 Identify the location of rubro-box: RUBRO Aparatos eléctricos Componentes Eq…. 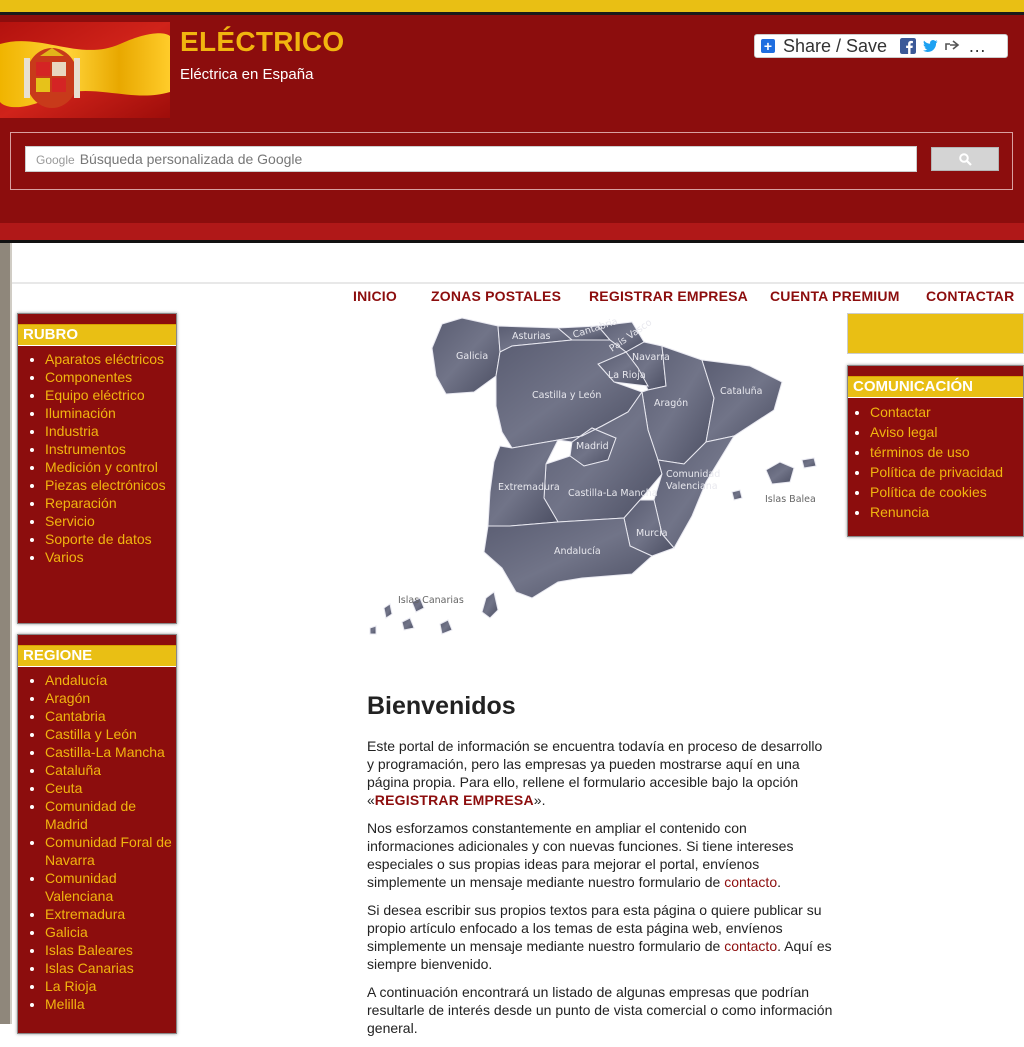
(97, 468).